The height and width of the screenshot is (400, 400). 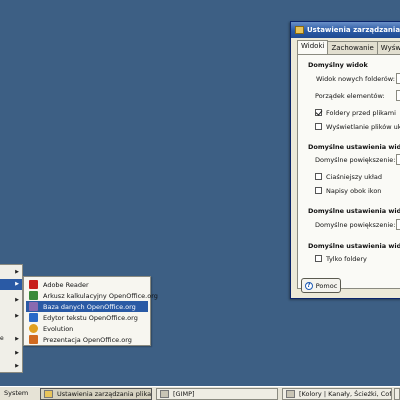 What do you see at coordinates (318, 258) in the screenshot?
I see `only-folders-checkbox` at bounding box center [318, 258].